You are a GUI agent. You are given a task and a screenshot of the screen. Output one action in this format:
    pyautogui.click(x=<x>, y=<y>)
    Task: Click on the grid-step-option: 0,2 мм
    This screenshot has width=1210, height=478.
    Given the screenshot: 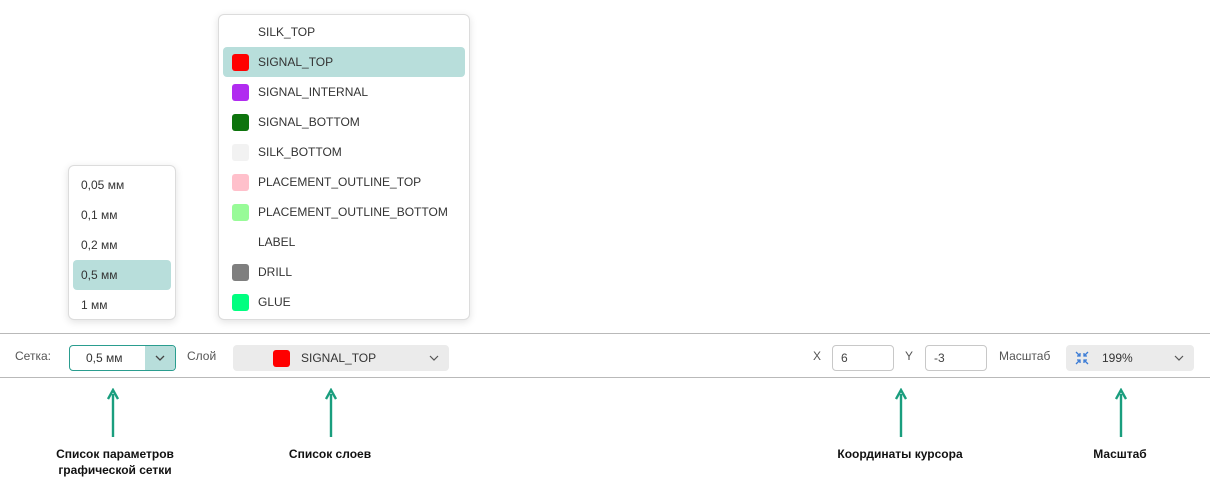 What is the action you would take?
    pyautogui.click(x=122, y=245)
    